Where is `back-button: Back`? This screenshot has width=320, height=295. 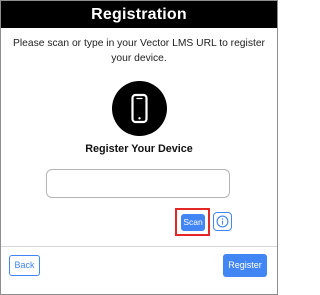
back-button: Back is located at coordinates (24, 265).